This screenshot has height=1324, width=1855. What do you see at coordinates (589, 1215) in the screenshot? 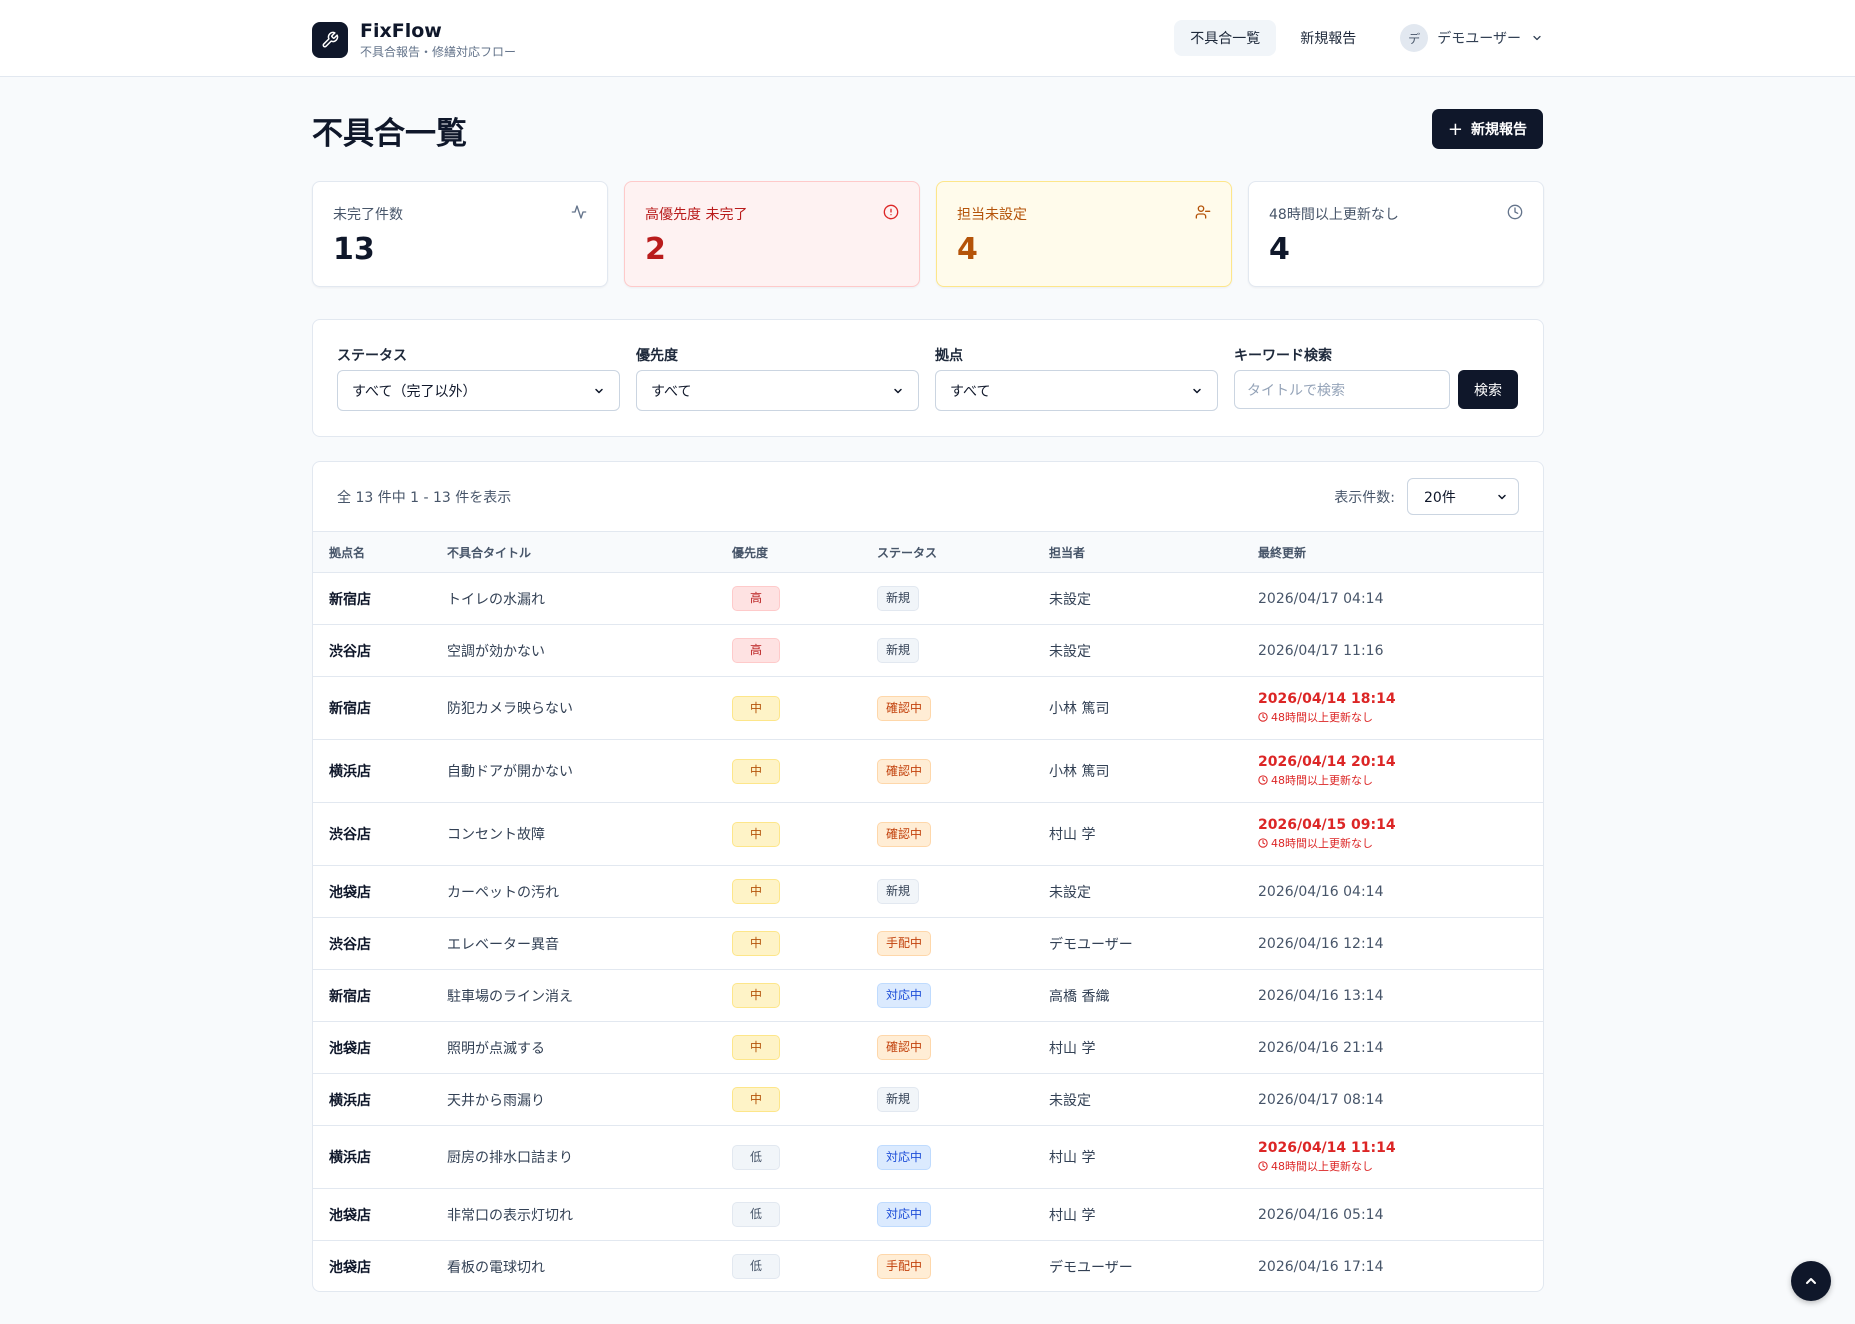
I see `cell-title: 非常口の表示灯切れ` at bounding box center [589, 1215].